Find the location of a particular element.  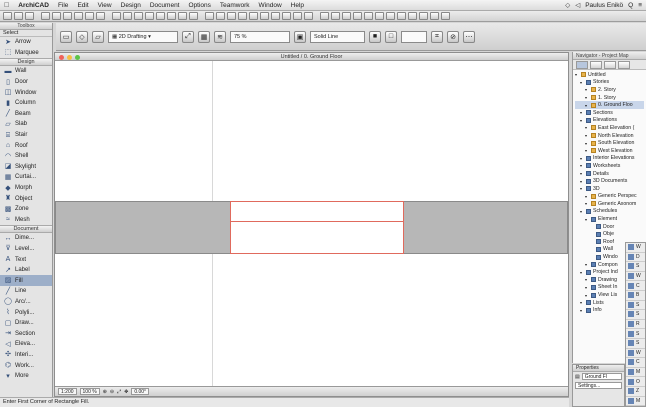

pan-icon: ✥ is located at coordinates (126, 392).